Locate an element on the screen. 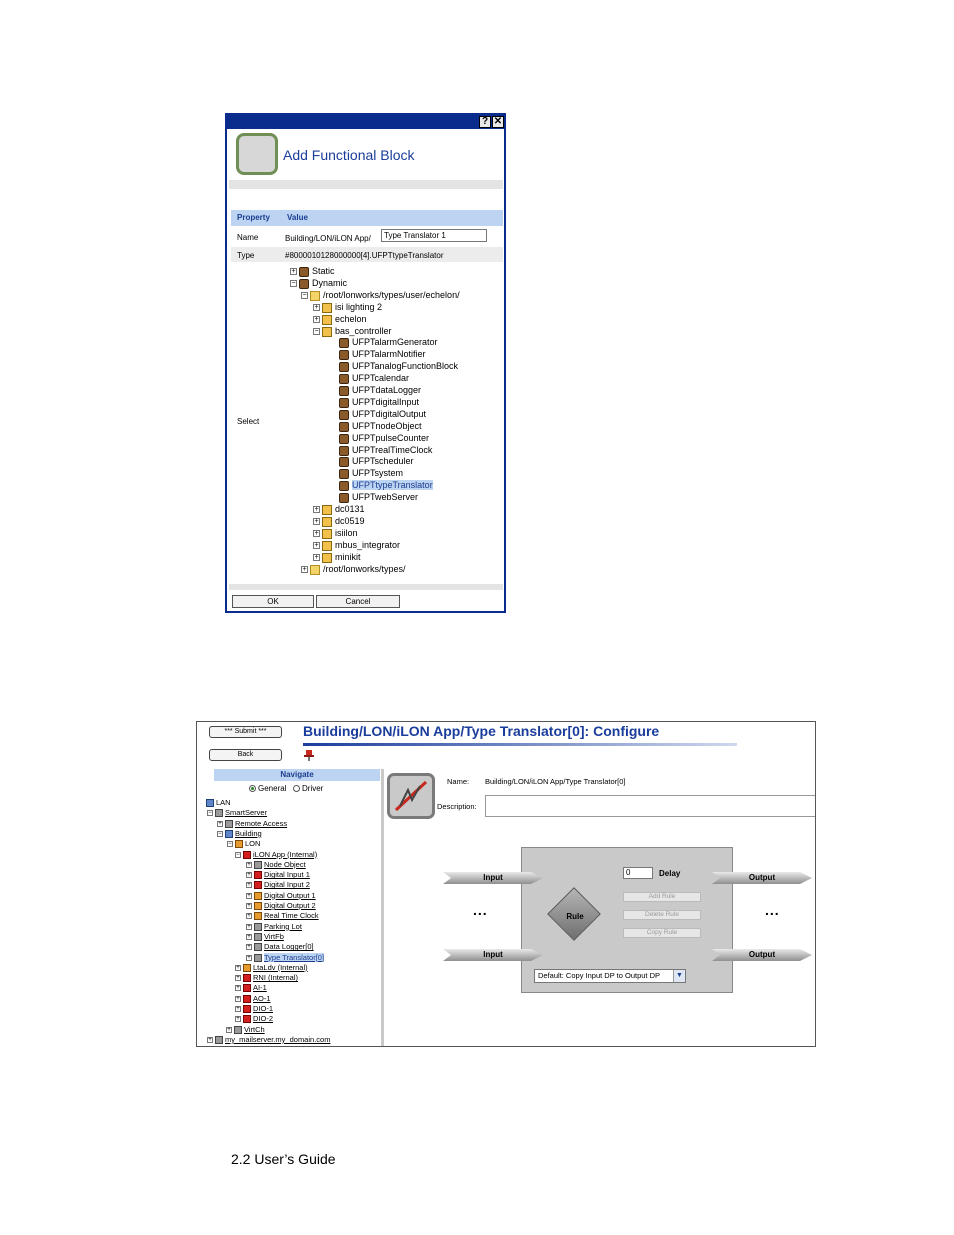 Image resolution: width=954 pixels, height=1235 pixels. add-rule-button: Add Rule is located at coordinates (662, 897).